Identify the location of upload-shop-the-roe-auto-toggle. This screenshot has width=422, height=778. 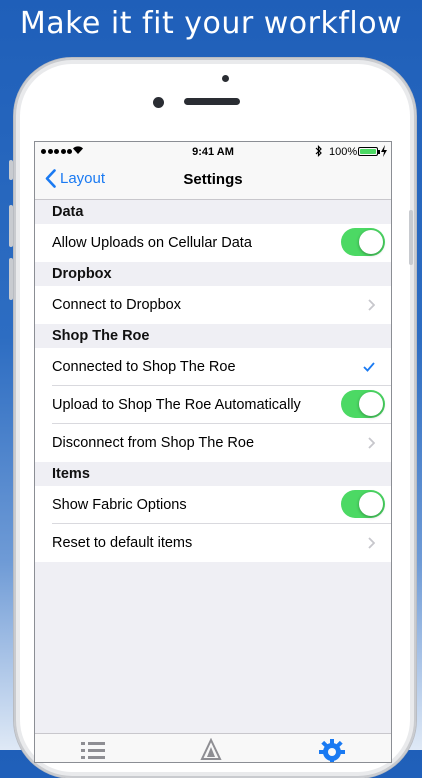
(363, 404).